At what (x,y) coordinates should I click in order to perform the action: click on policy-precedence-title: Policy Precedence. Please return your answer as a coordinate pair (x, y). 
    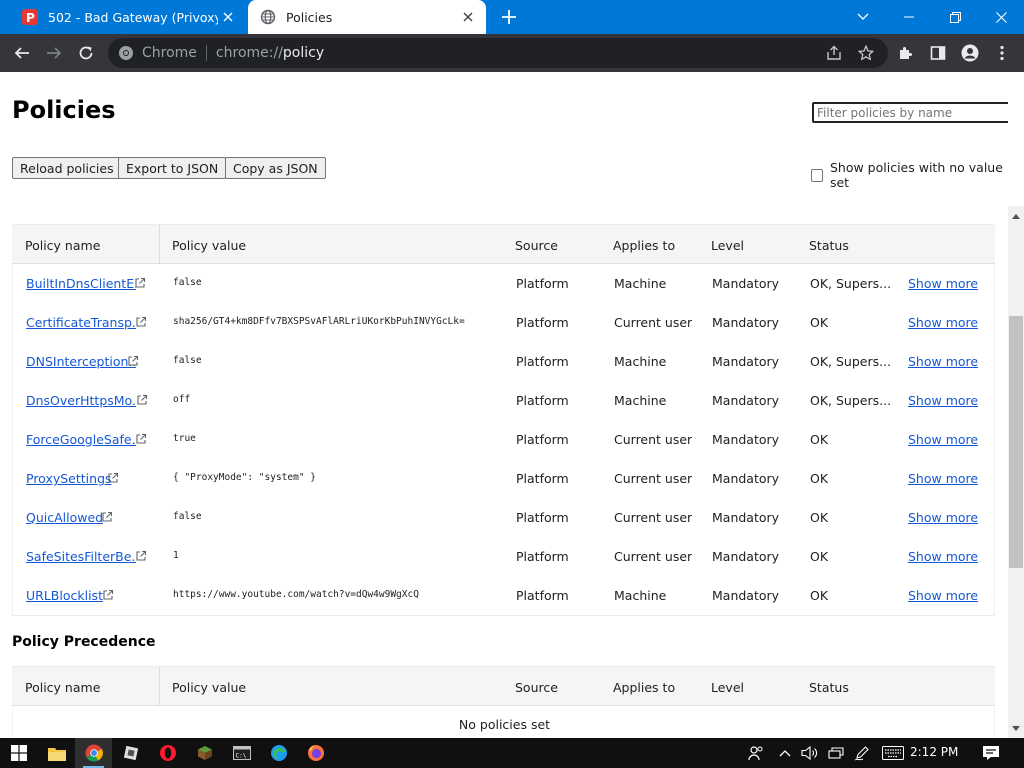
    Looking at the image, I should click on (84, 642).